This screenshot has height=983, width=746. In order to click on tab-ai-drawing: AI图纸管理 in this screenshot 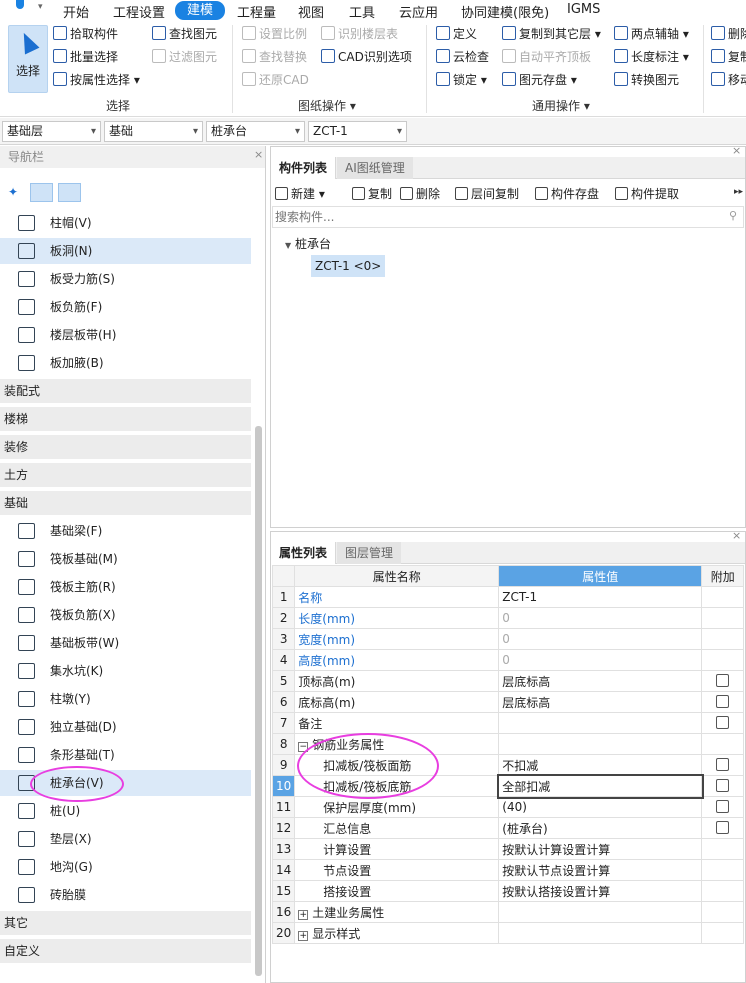, I will do `click(375, 168)`.